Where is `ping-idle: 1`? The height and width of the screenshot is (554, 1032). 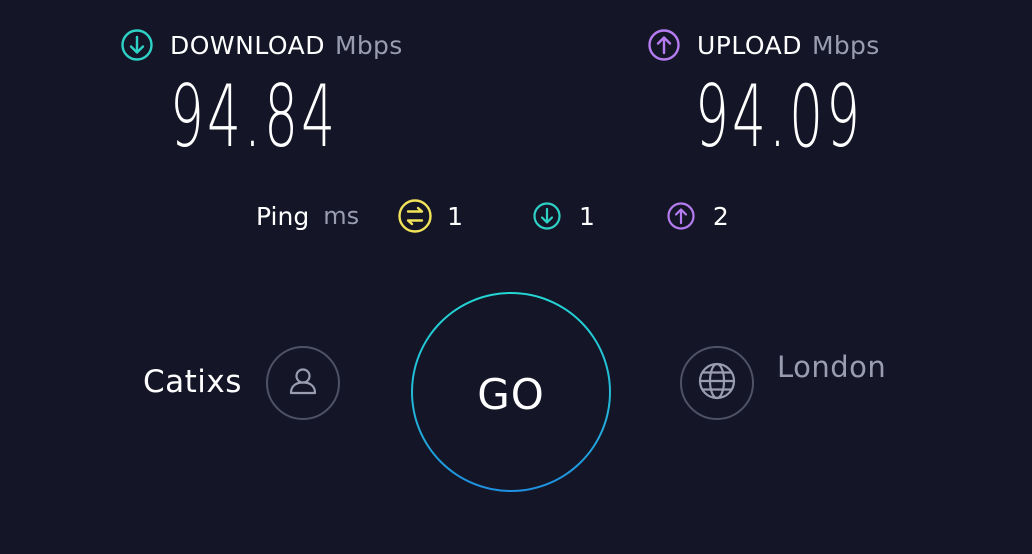
ping-idle: 1 is located at coordinates (430, 216).